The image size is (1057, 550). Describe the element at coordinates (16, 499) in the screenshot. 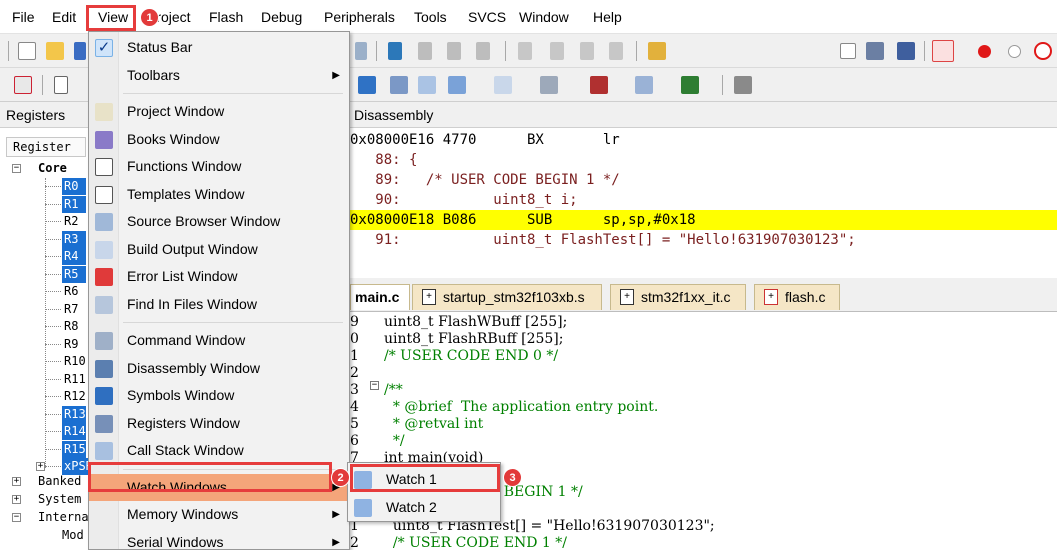

I see `system-expand-icon: +` at that location.